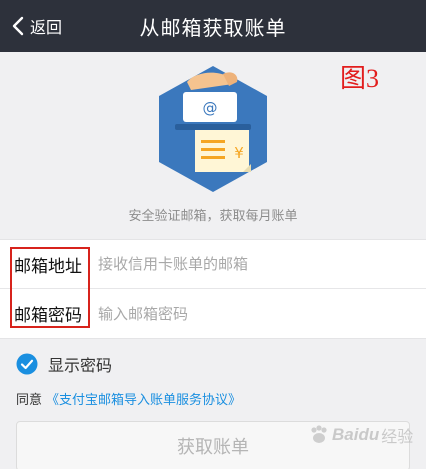 This screenshot has height=469, width=426. I want to click on get-bill-button: 获取账单, so click(213, 445).